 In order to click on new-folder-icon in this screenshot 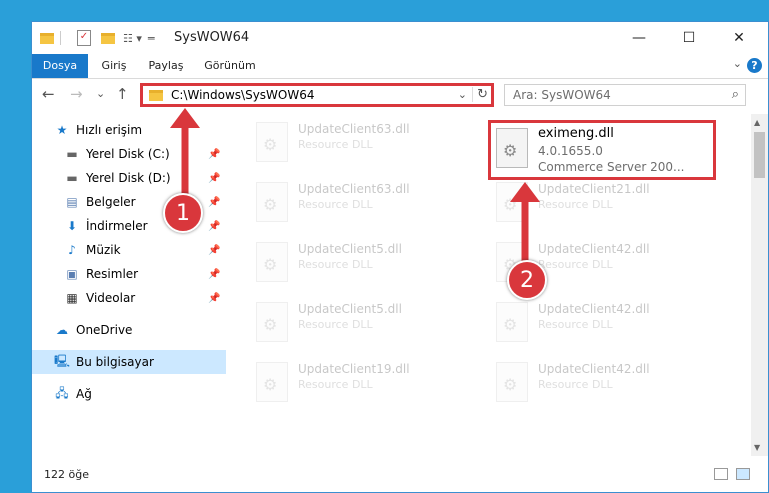, I will do `click(108, 38)`.